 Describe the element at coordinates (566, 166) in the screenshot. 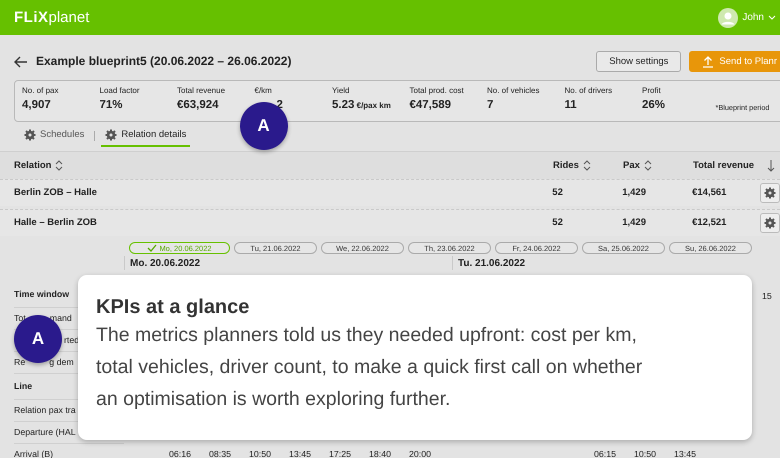

I see `column-header: Rides` at that location.